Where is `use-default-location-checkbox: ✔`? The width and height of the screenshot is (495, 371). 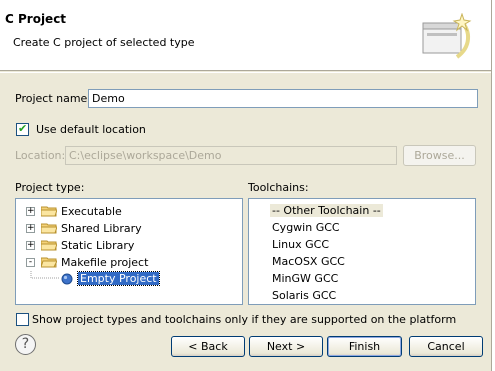 use-default-location-checkbox: ✔ is located at coordinates (22, 129).